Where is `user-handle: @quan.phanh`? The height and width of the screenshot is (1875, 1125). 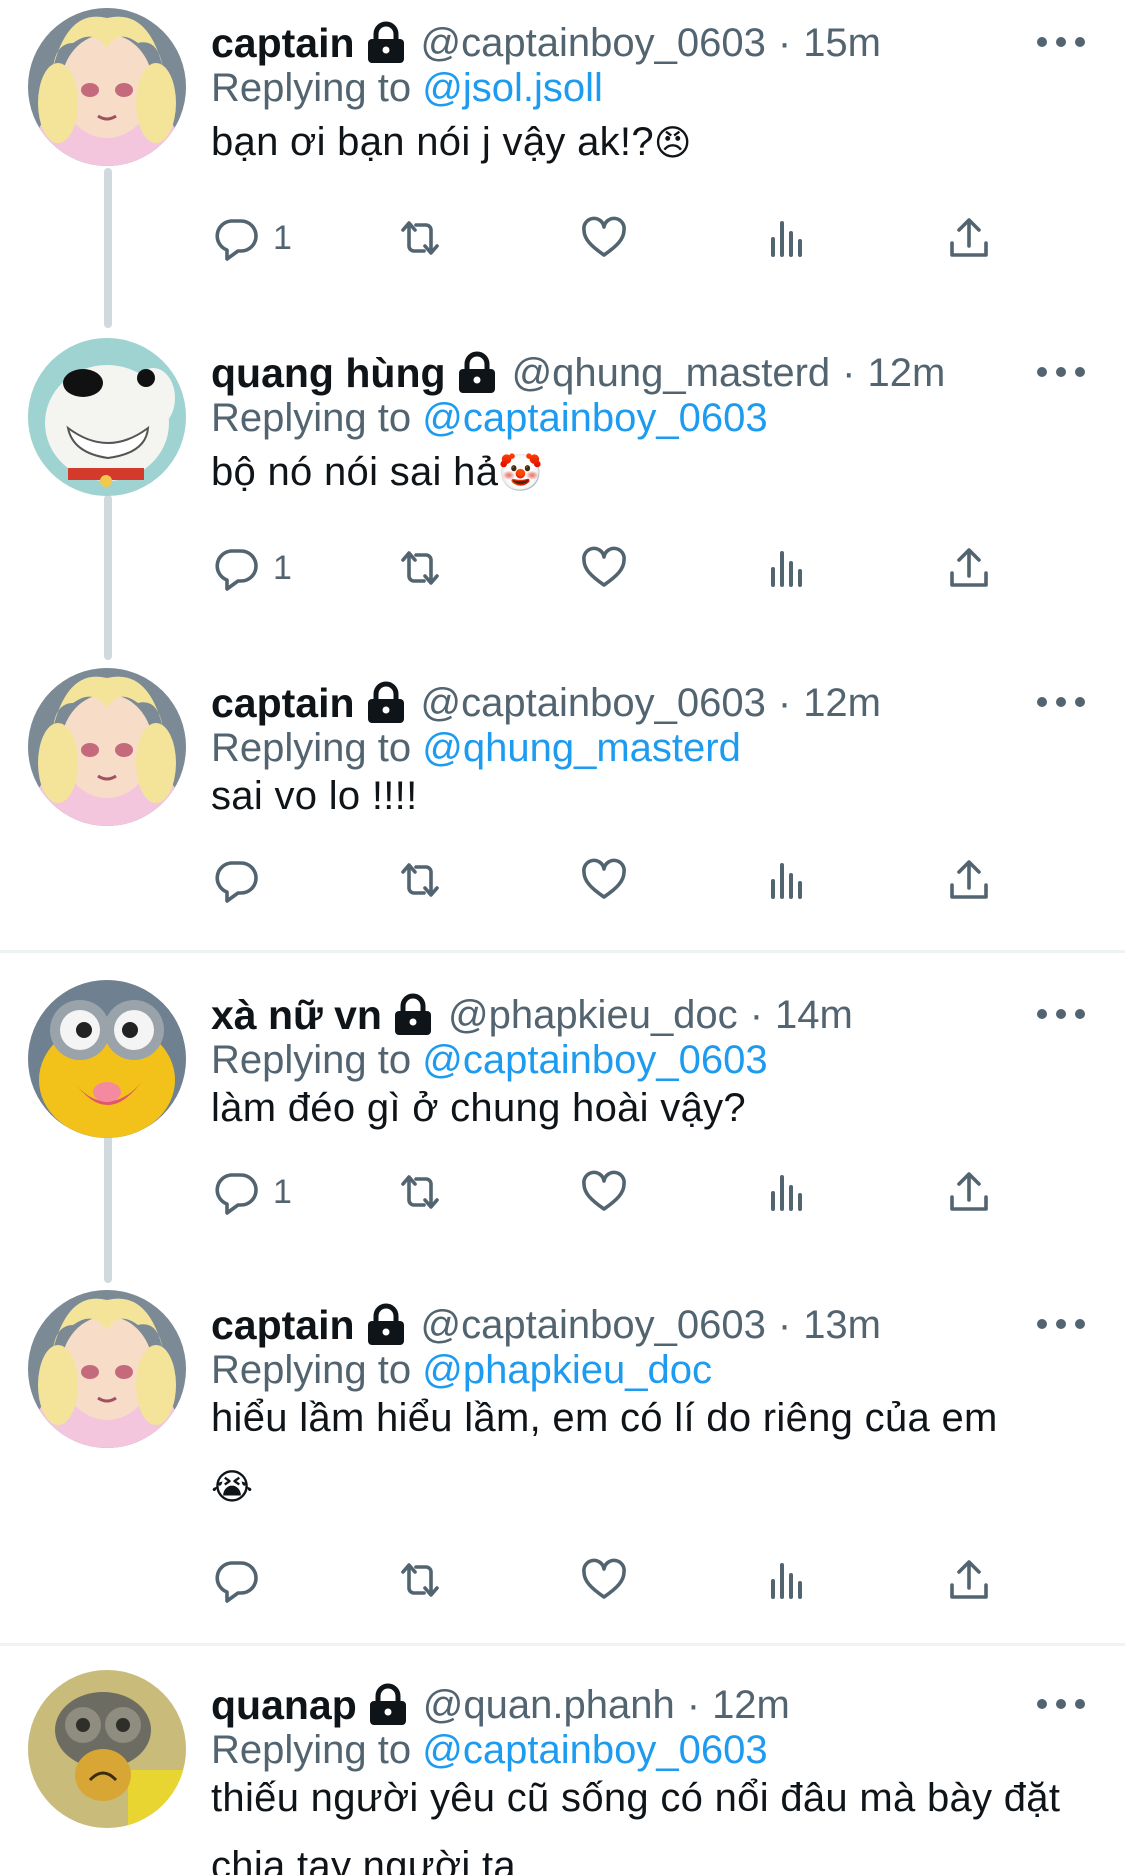
user-handle: @quan.phanh is located at coordinates (549, 1705).